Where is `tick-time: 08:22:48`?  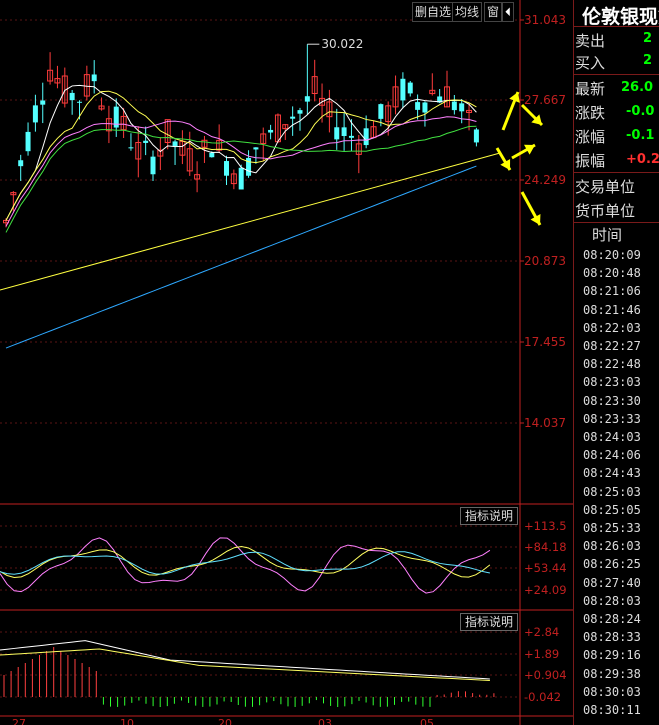 tick-time: 08:22:48 is located at coordinates (612, 364).